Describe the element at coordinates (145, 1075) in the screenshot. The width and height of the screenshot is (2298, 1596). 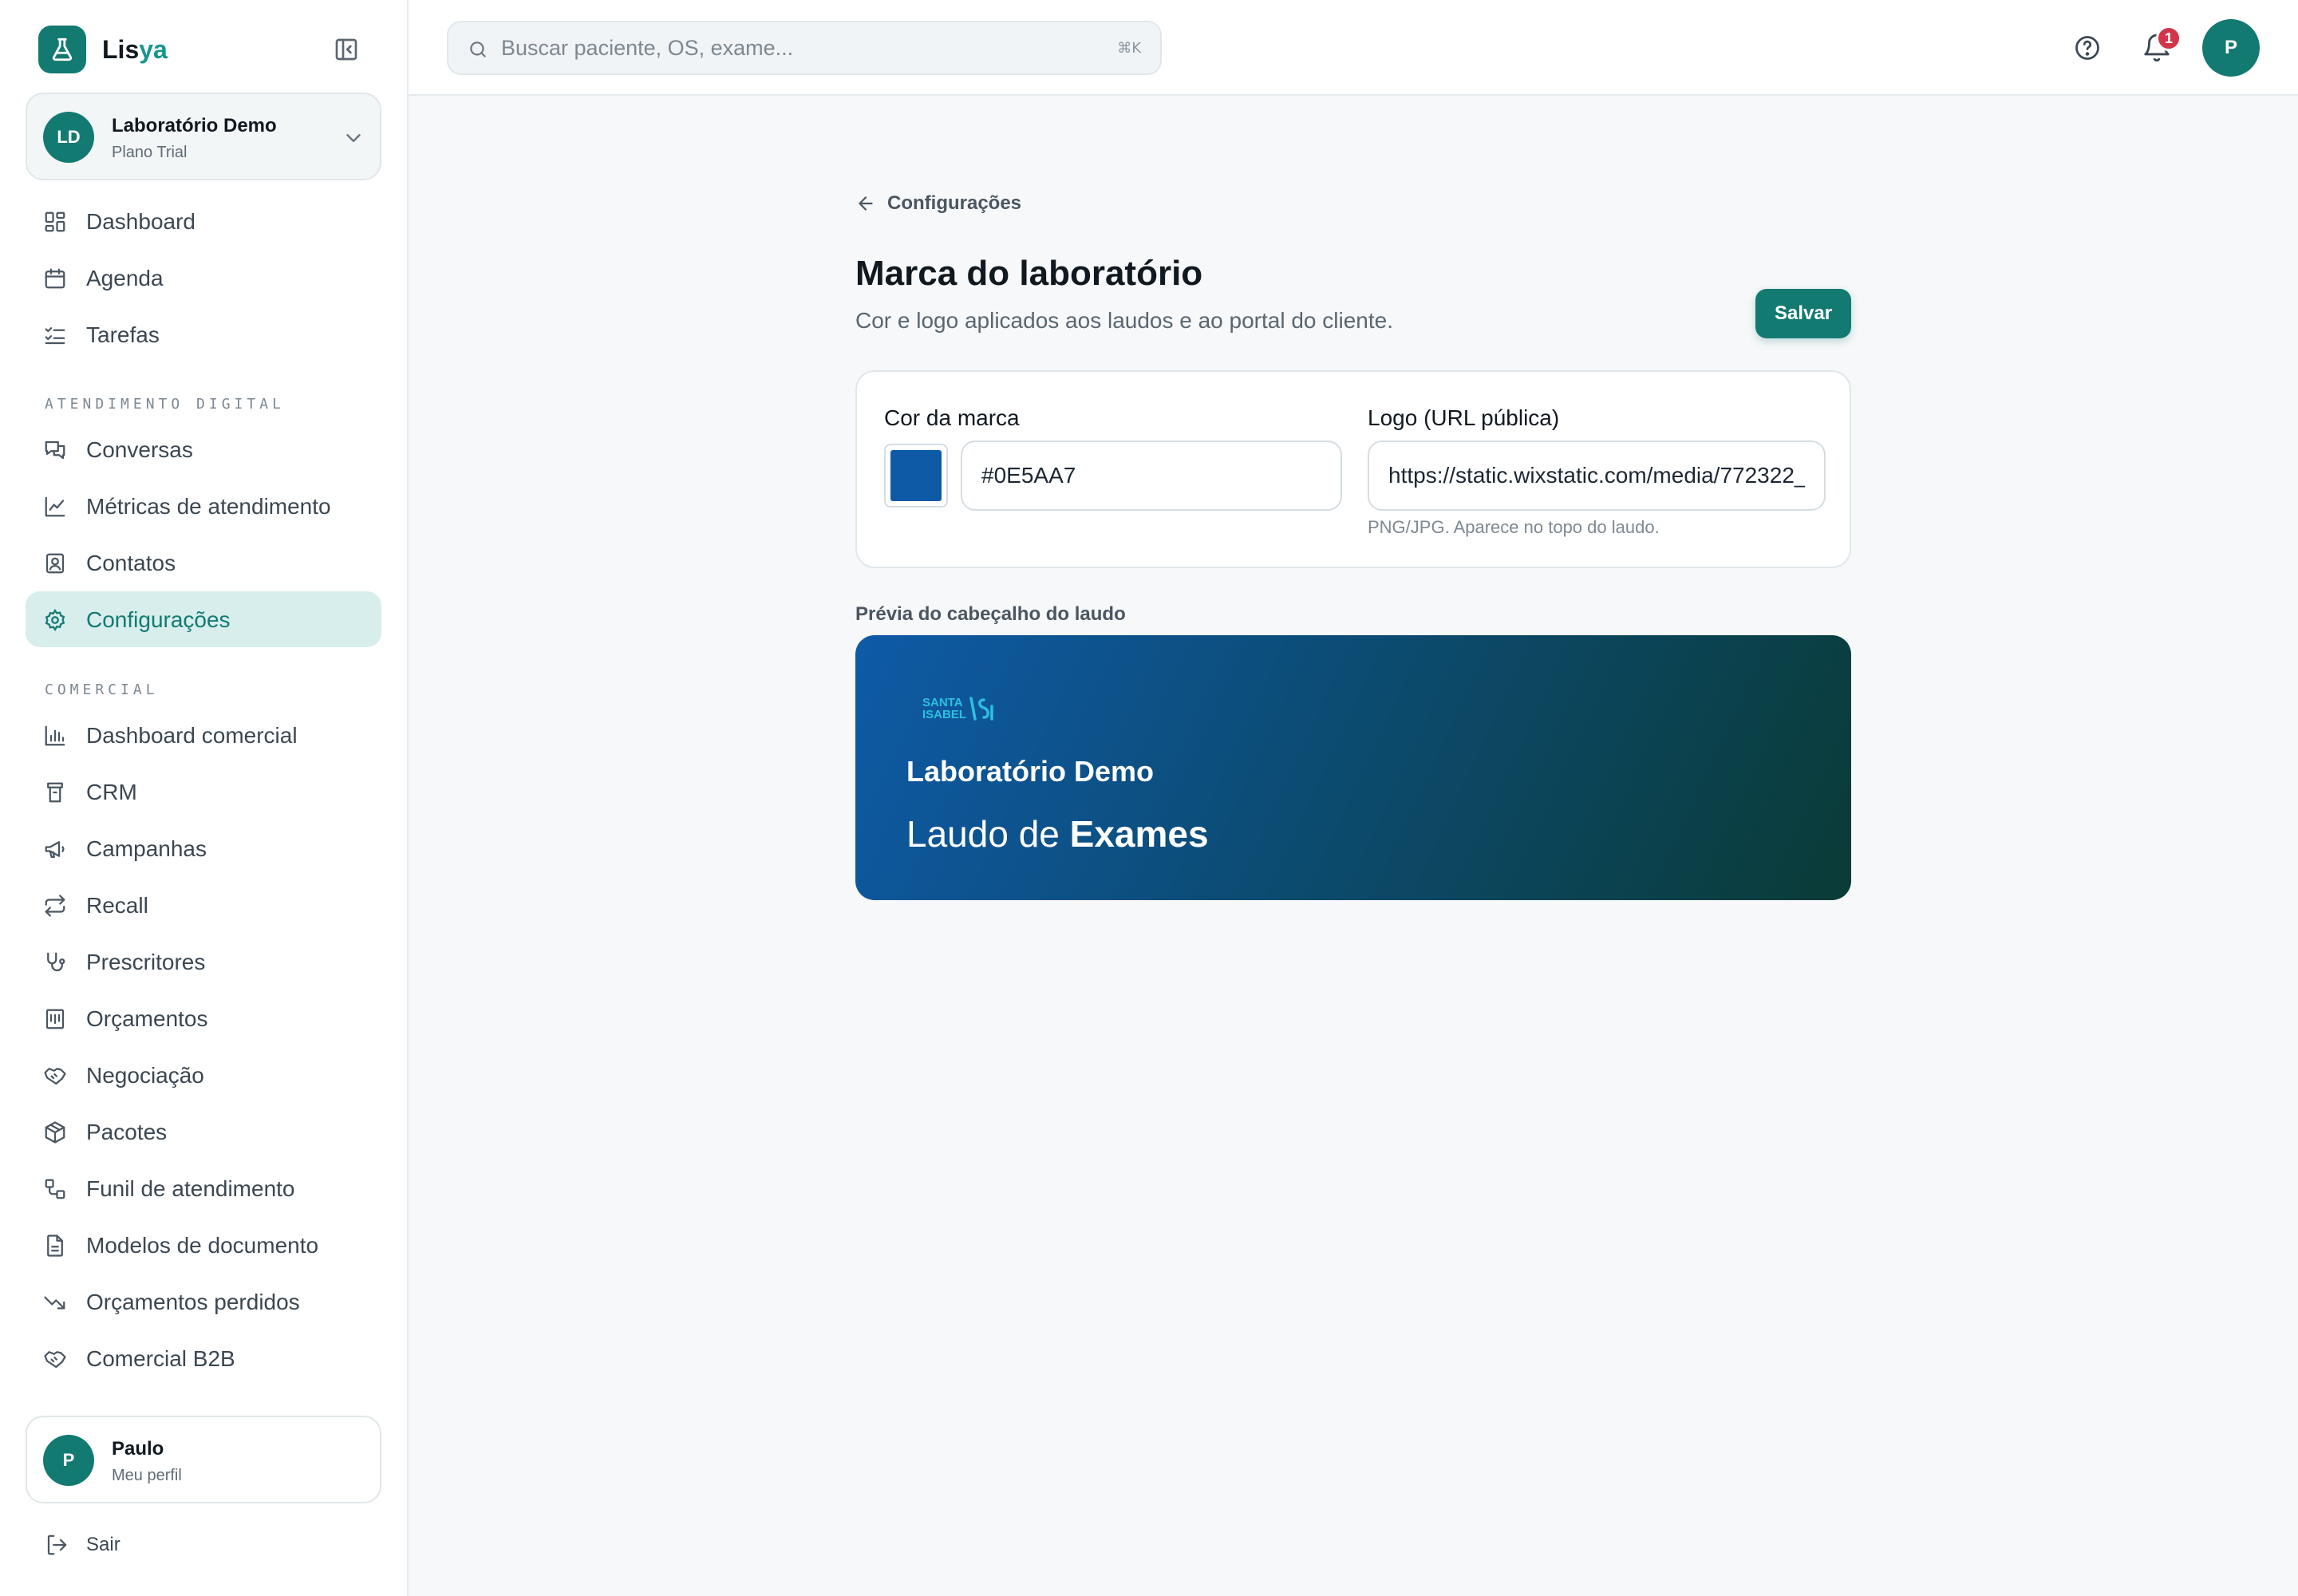
I see `sidebar-item-label: Negociação` at that location.